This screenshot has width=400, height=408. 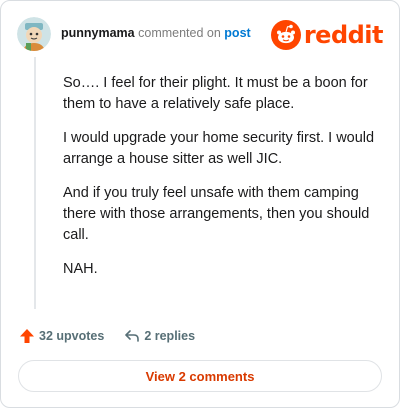 I want to click on comment-paragraph: NAH., so click(x=80, y=269).